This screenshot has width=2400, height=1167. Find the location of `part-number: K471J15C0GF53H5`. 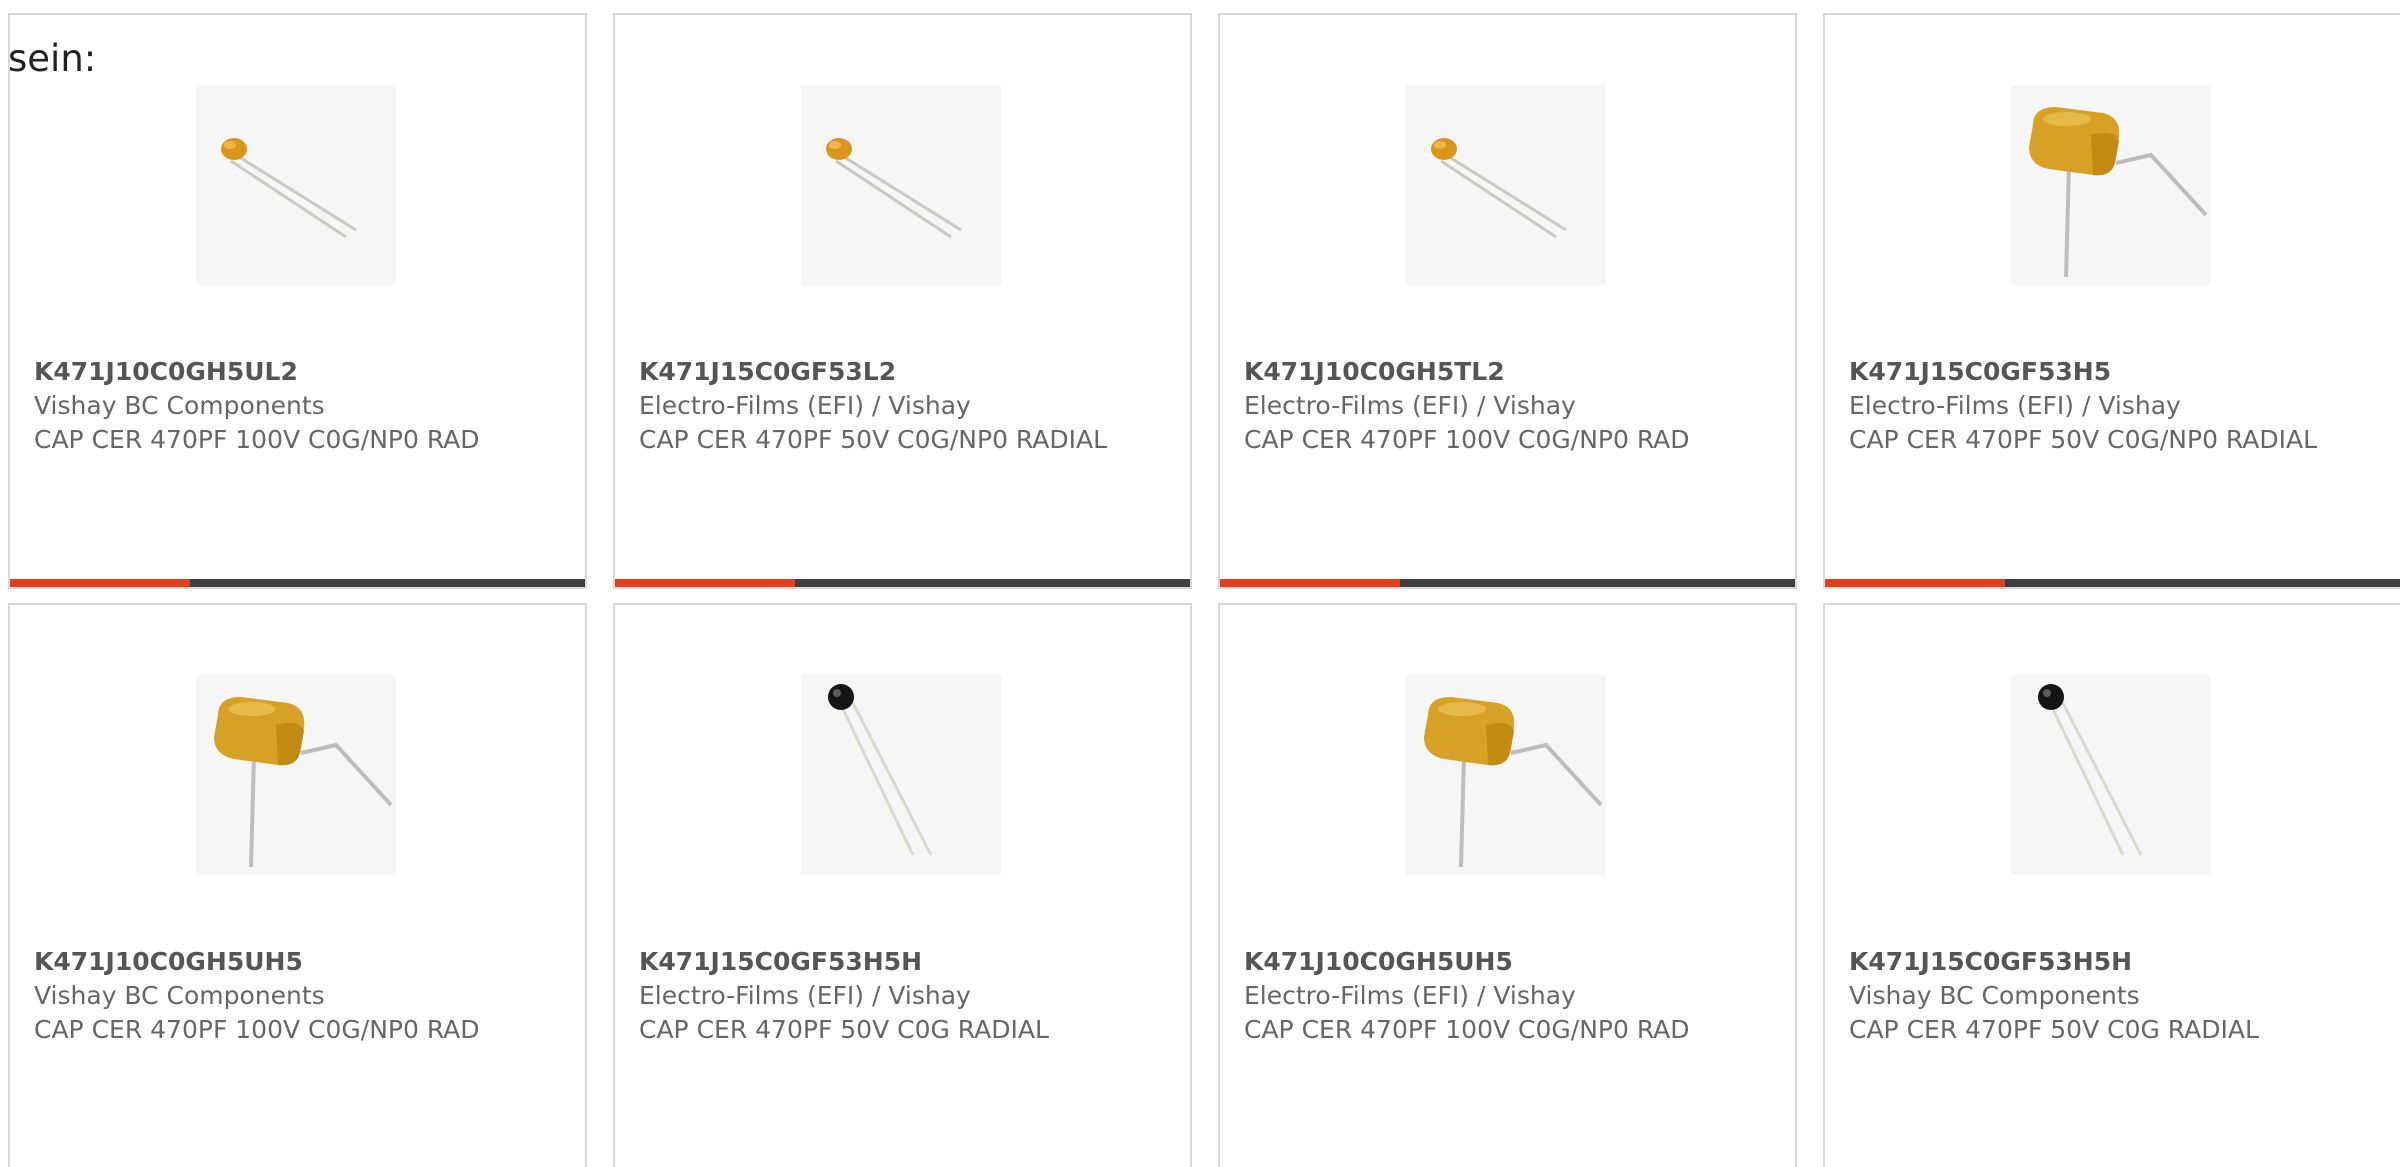

part-number: K471J15C0GF53H5 is located at coordinates (2109, 372).